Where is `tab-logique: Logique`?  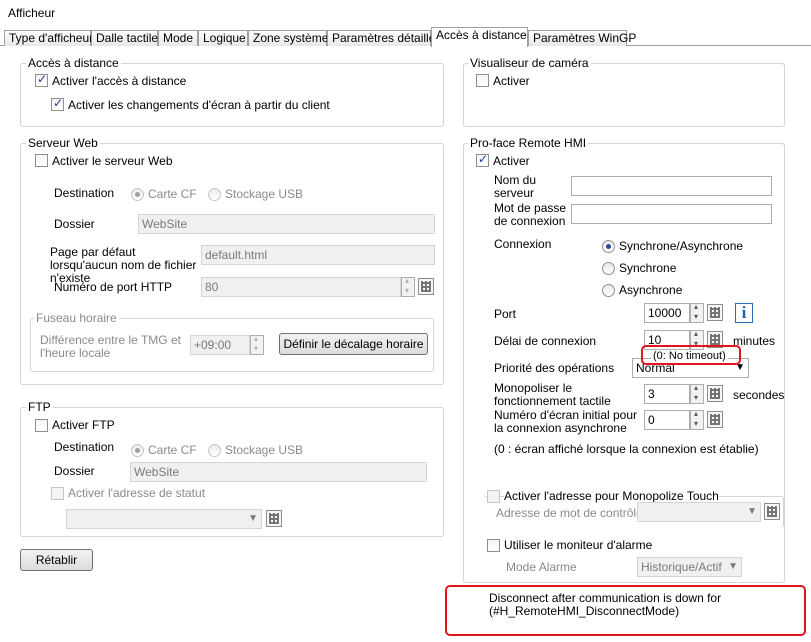 tab-logique: Logique is located at coordinates (223, 38).